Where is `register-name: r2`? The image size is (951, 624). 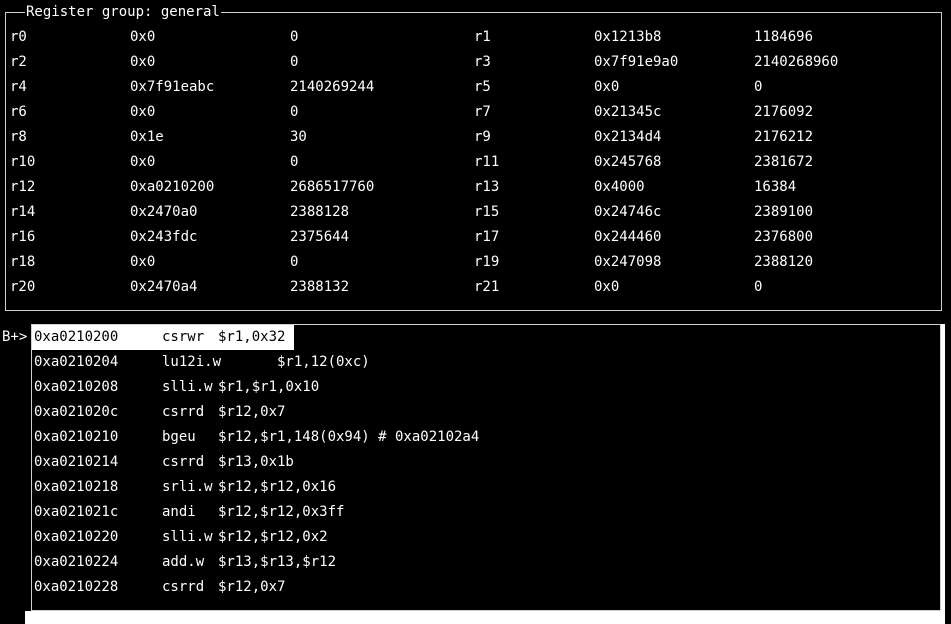
register-name: r2 is located at coordinates (18, 62).